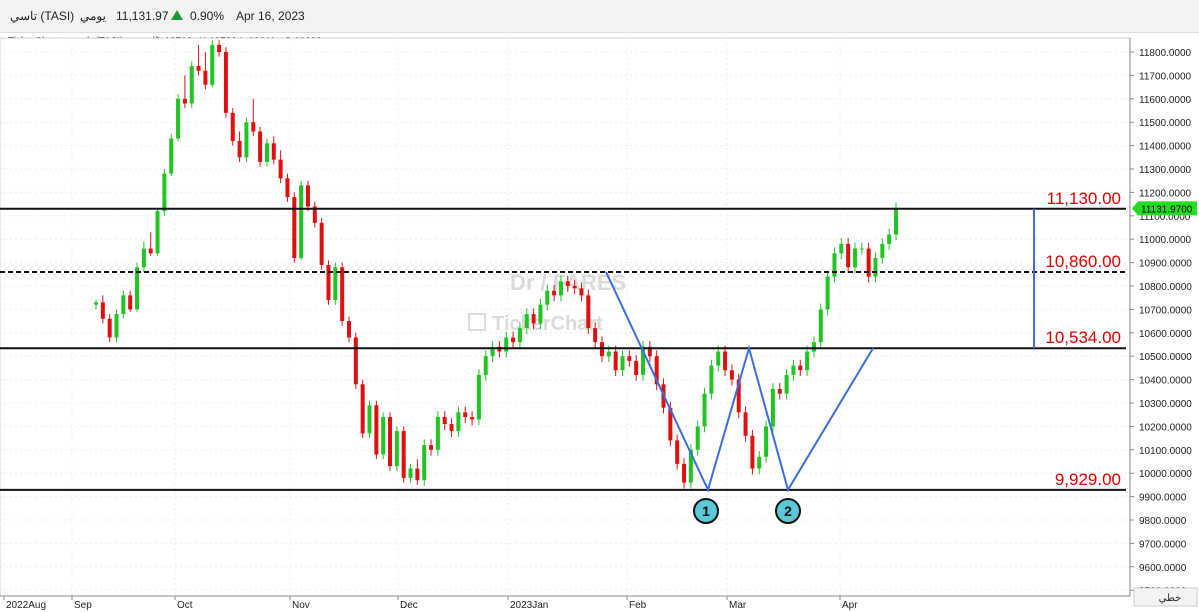 This screenshot has width=1199, height=612. Describe the element at coordinates (1083, 261) in the screenshot. I see `level-label: 10,860.00` at that location.